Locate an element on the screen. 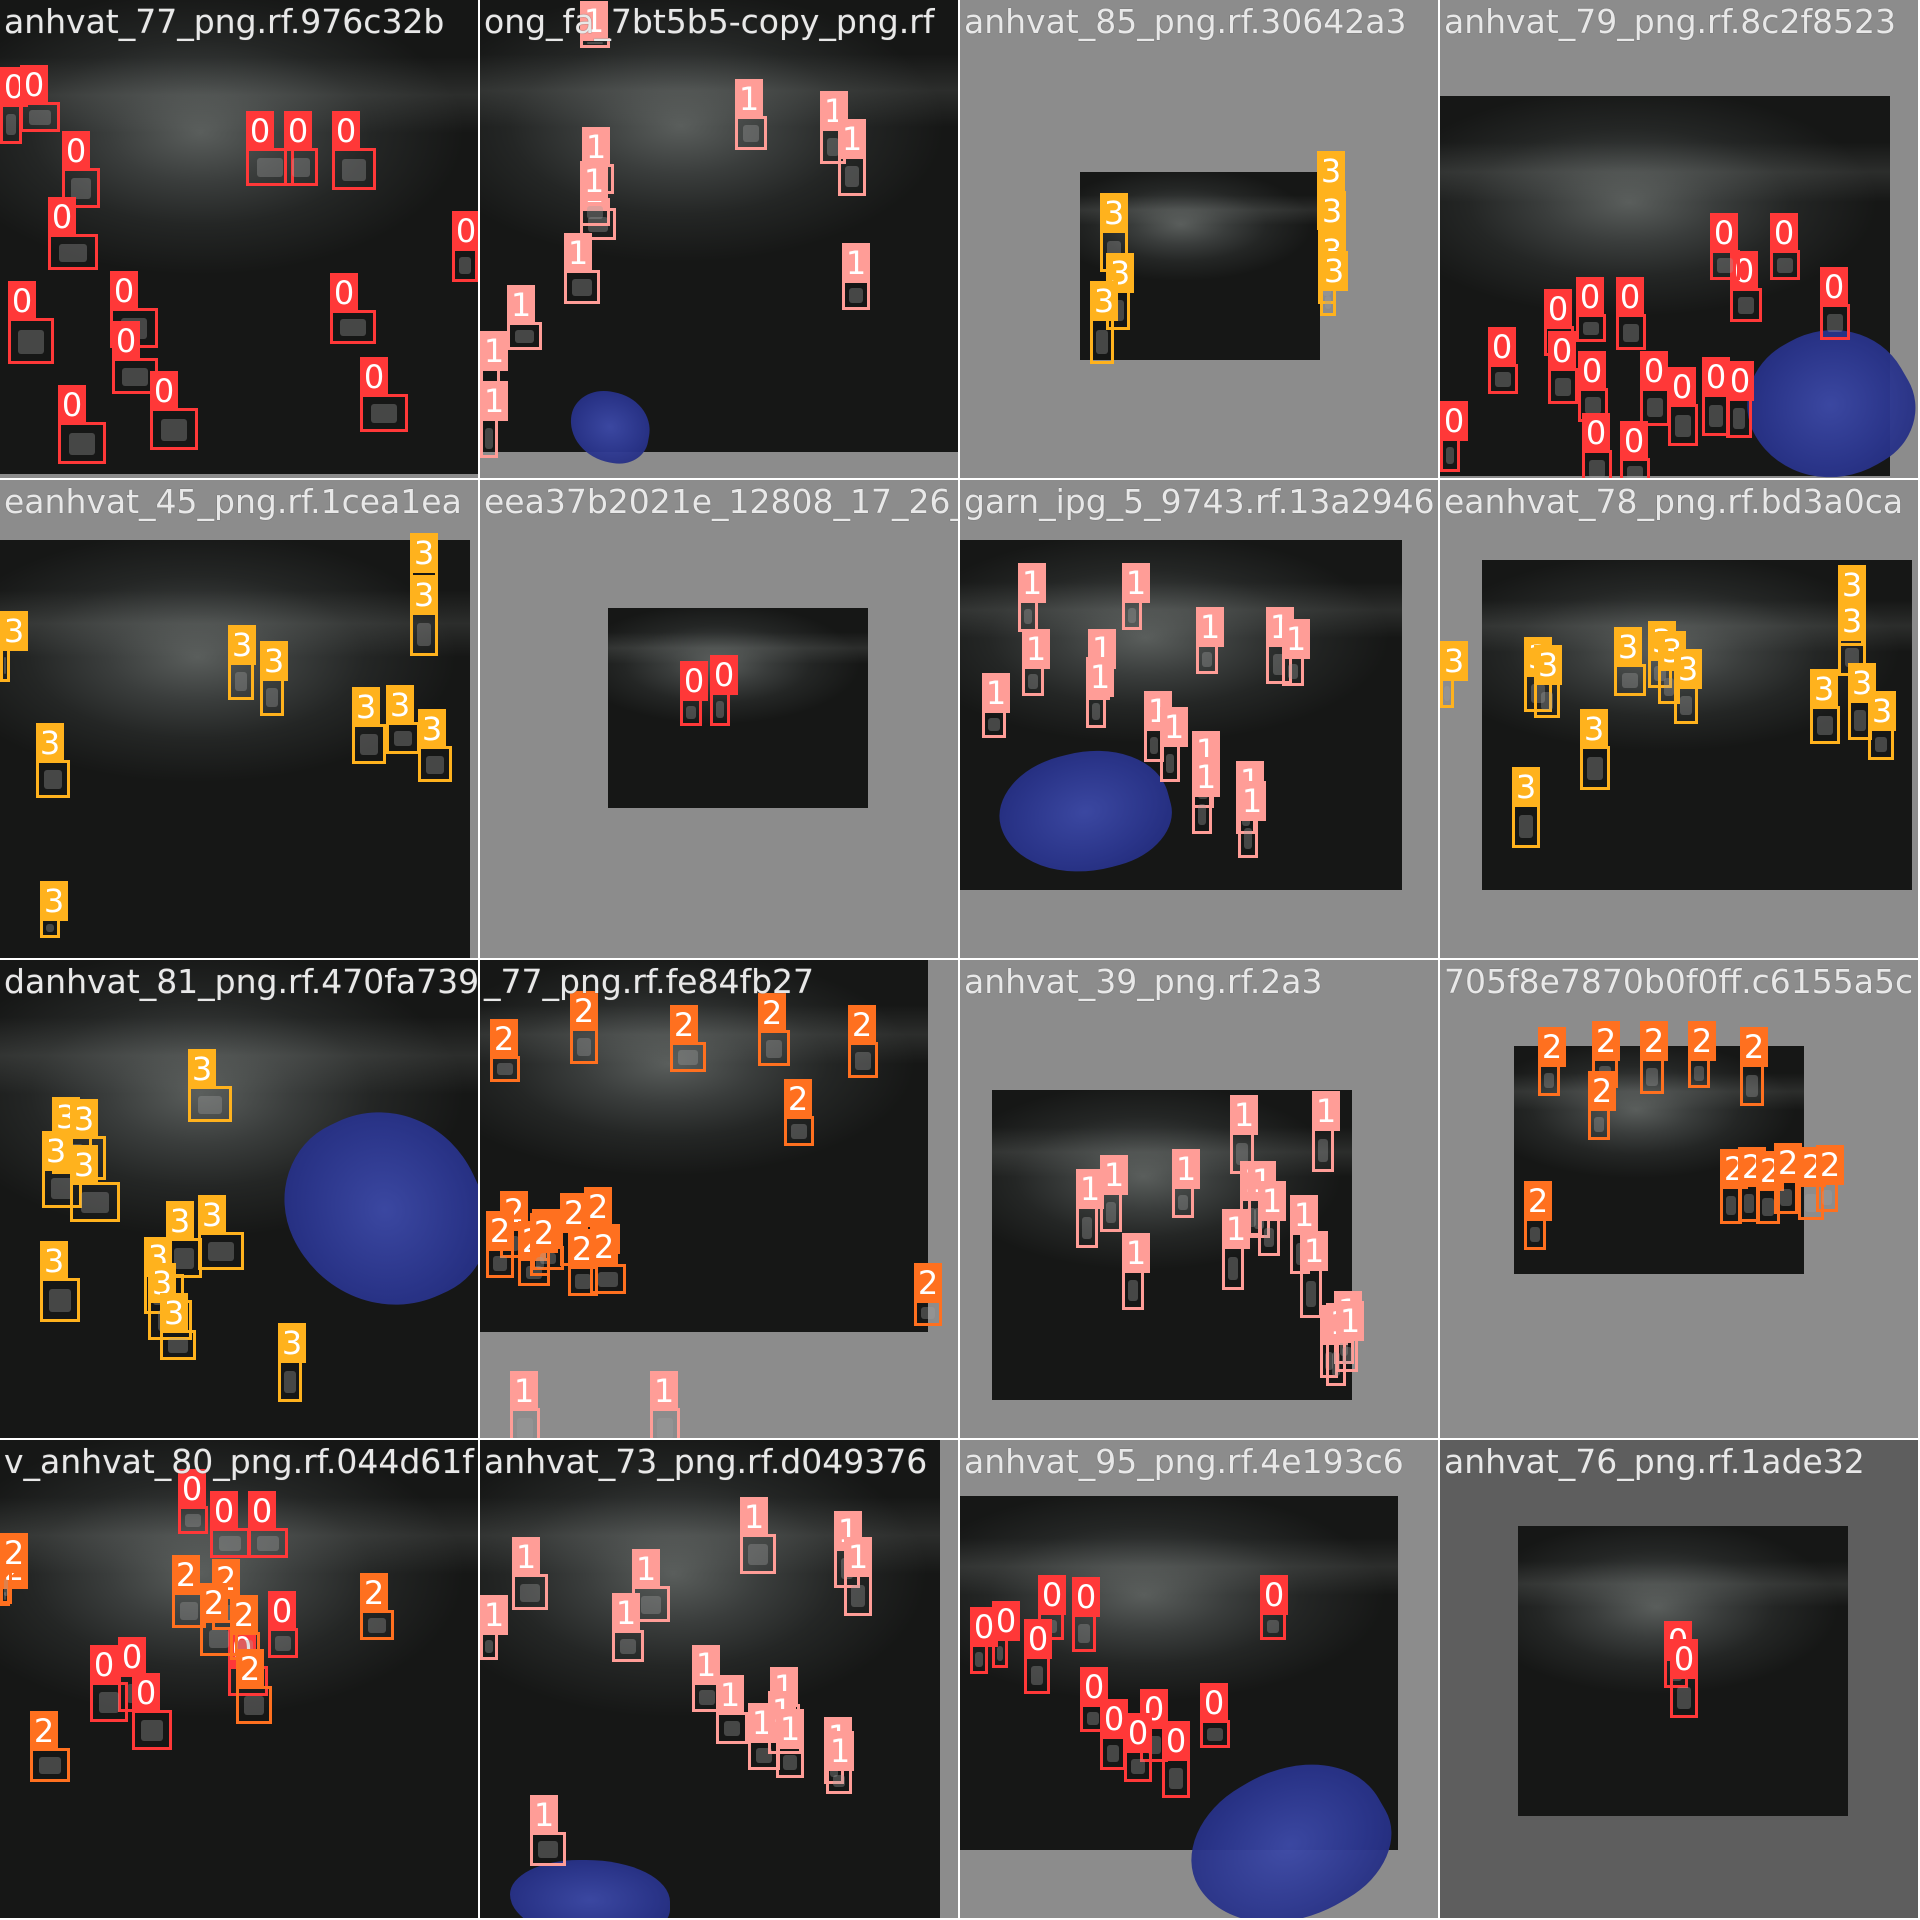  mosaic-tile: 3 3 3 3 3 3 3 3 3 3 3 3 danhvat_81_png.rf.470fa739 is located at coordinates (239, 1199).